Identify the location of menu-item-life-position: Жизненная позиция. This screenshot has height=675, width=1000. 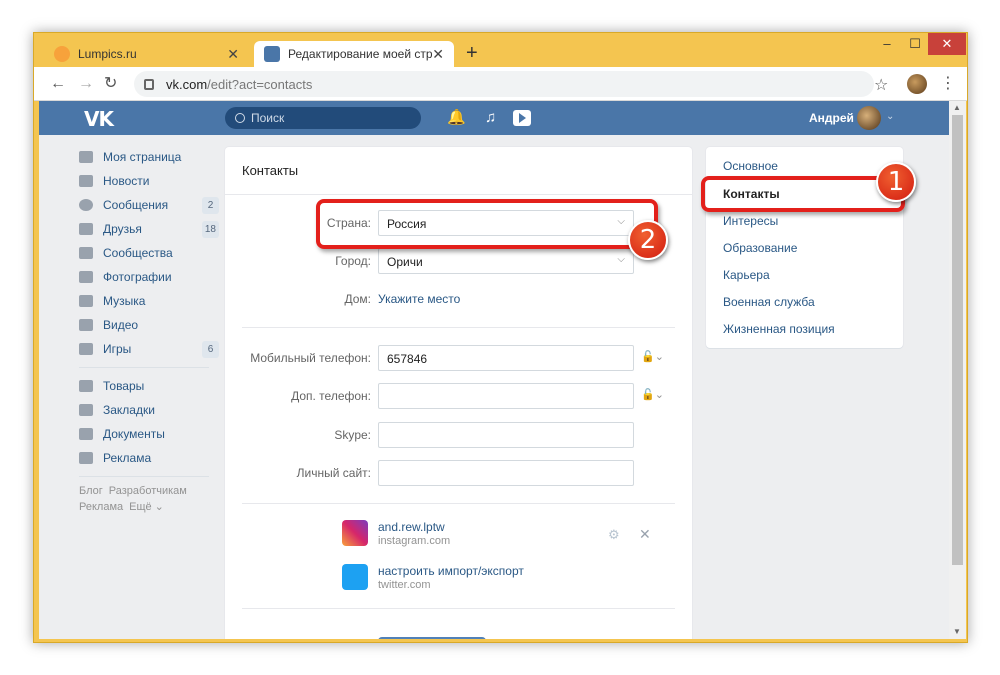
(779, 329).